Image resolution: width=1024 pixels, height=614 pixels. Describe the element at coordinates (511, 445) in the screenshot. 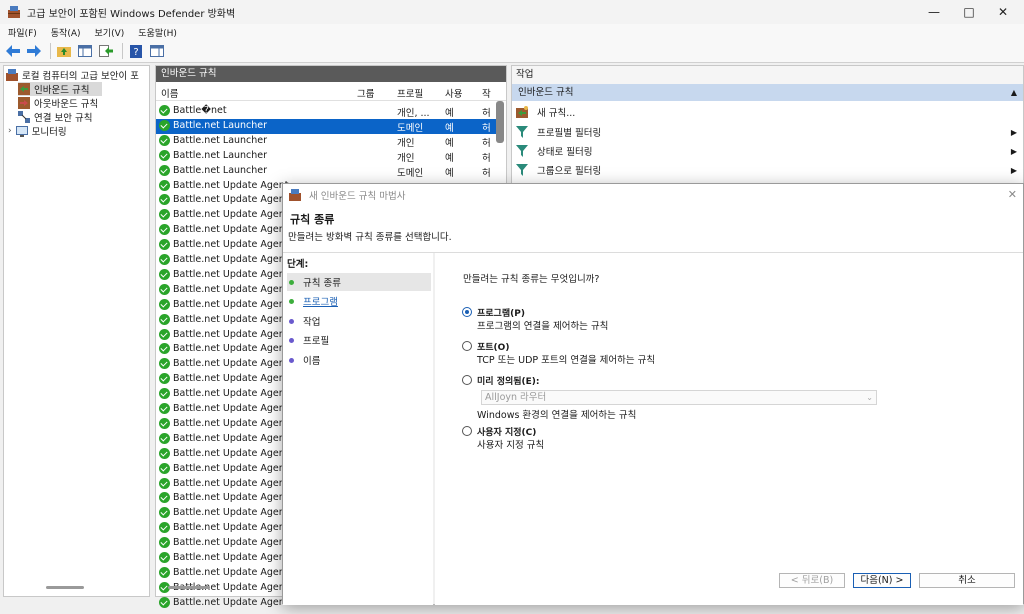

I see `option-description: 사용자 지정 규칙` at that location.